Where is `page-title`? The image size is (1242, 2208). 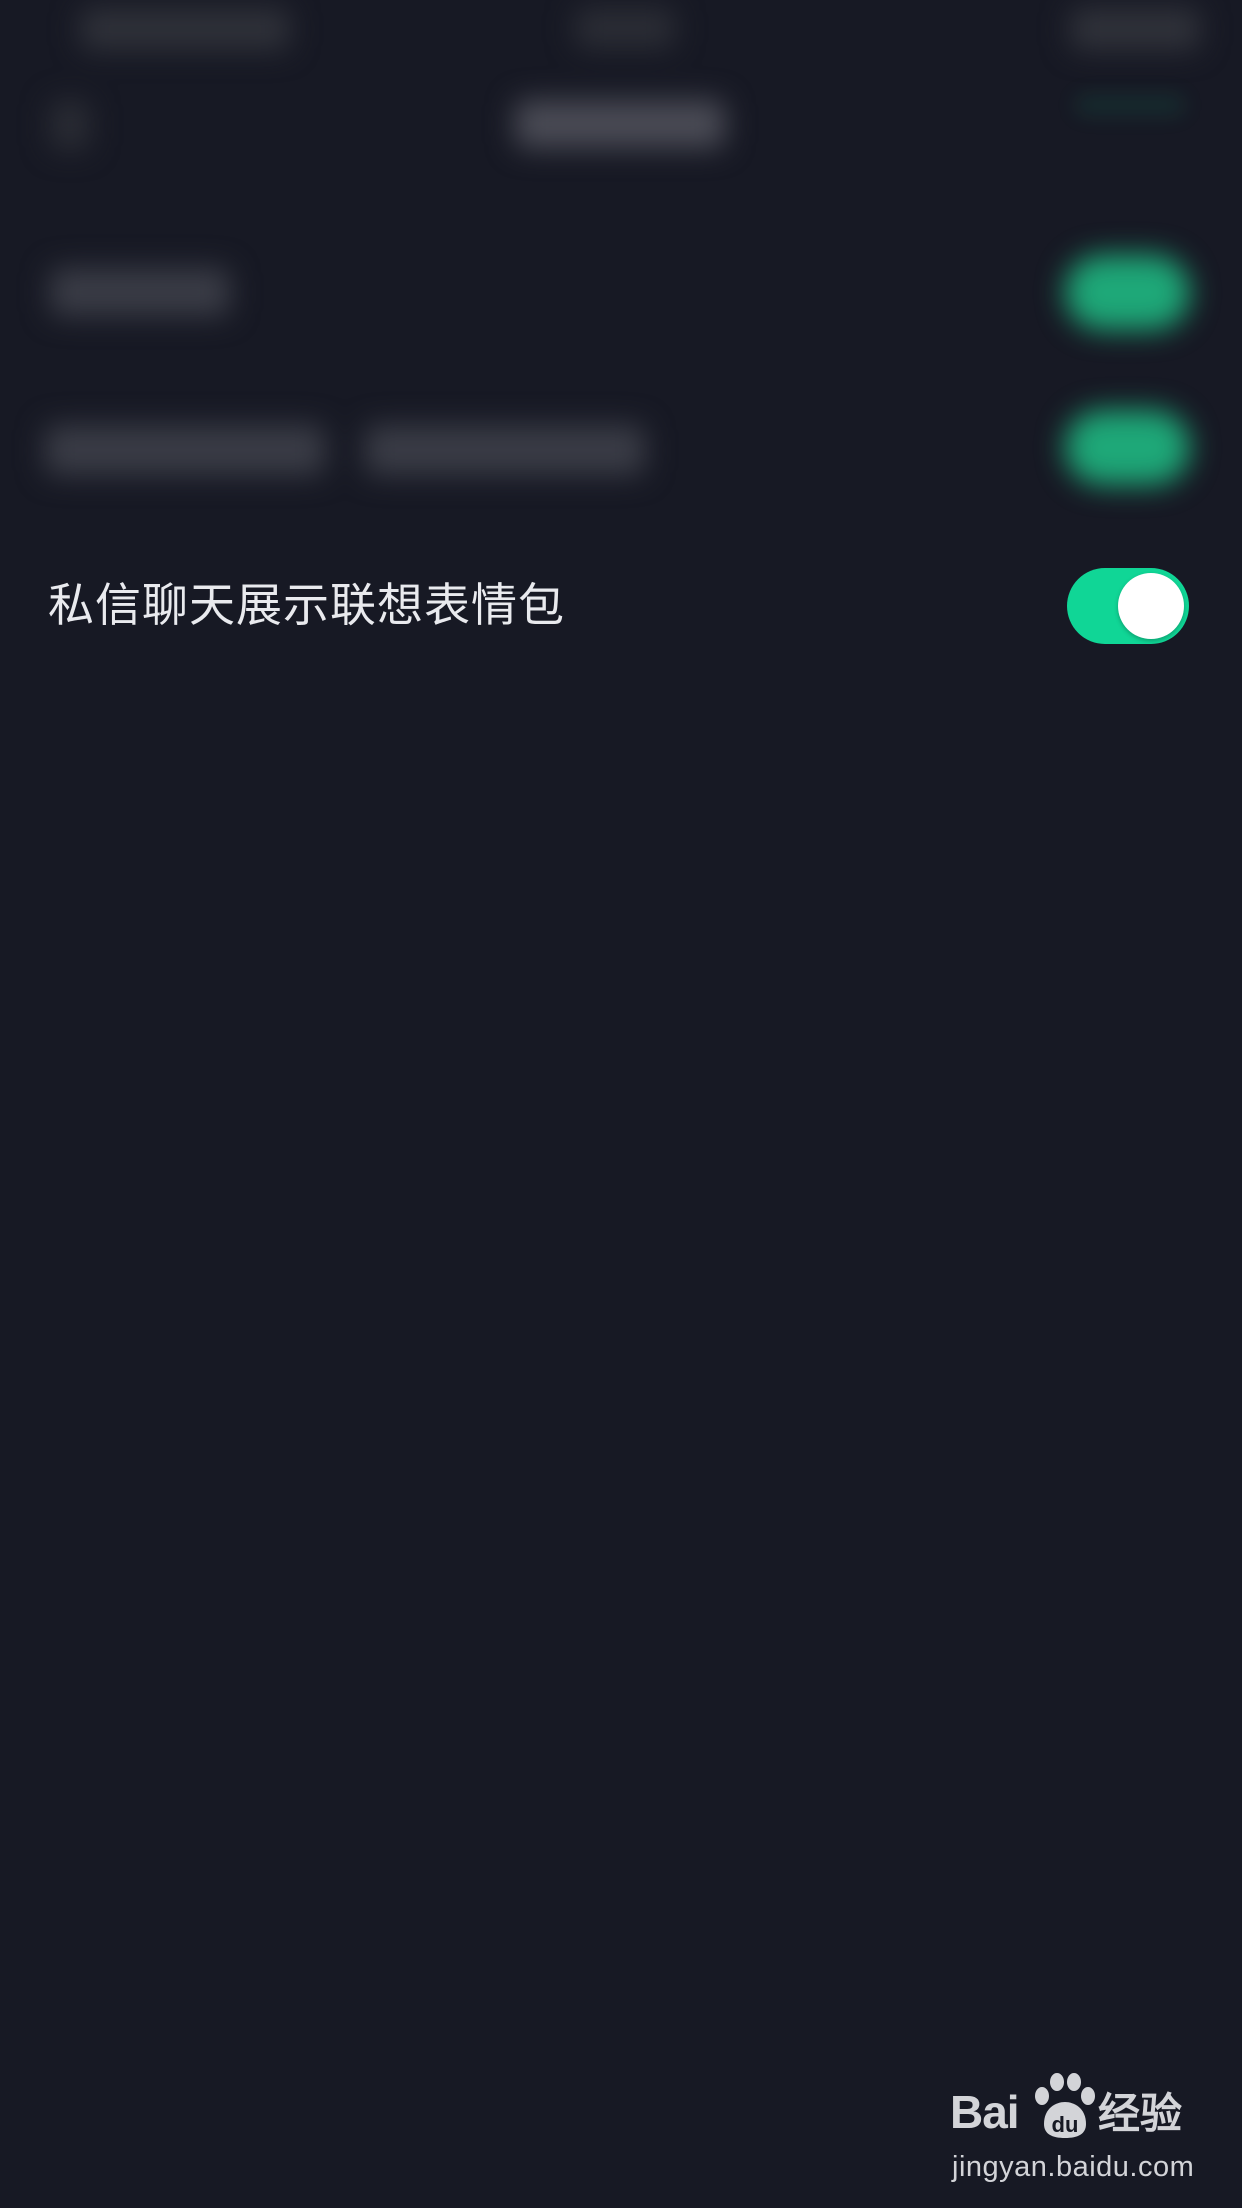
page-title is located at coordinates (620, 124).